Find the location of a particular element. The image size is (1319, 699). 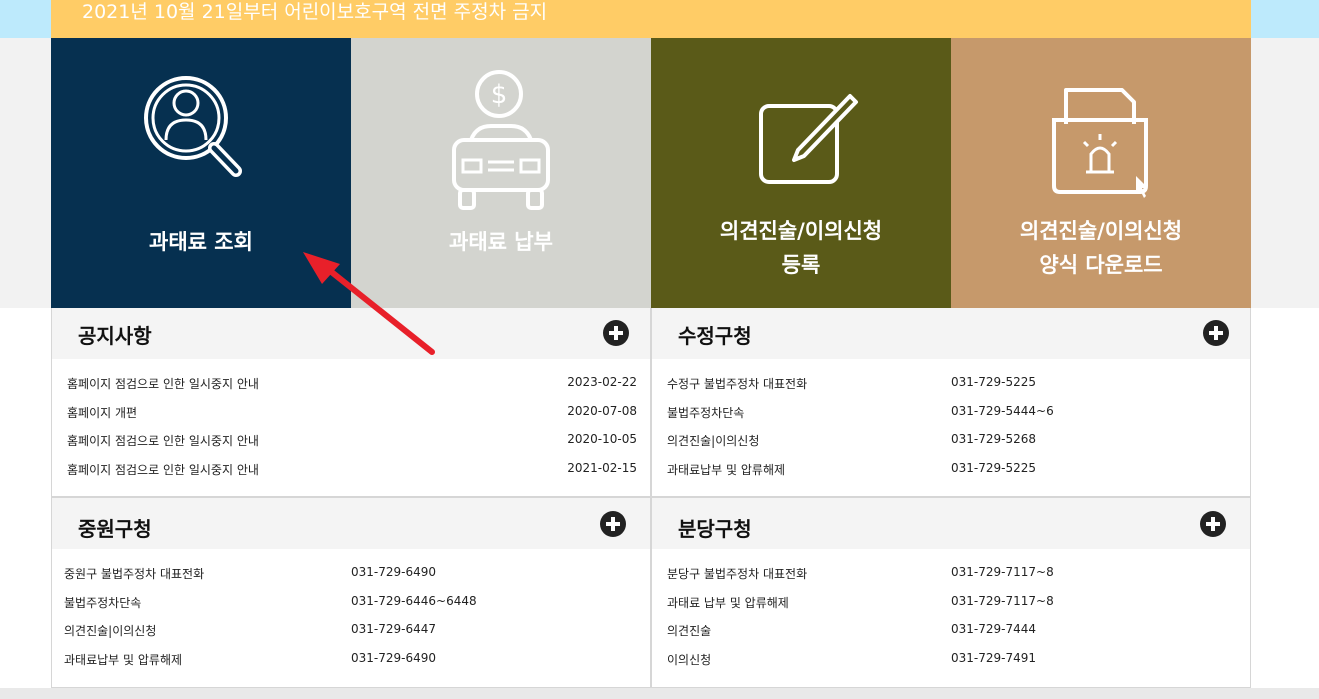

bottom-band is located at coordinates (659, 693).